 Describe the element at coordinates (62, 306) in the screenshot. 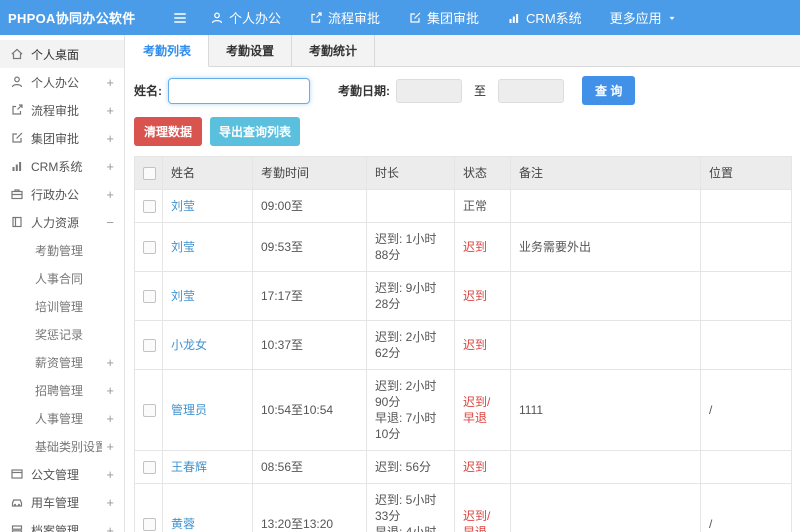

I see `sidebar-subitem-training-mgmt: 培训管理` at that location.